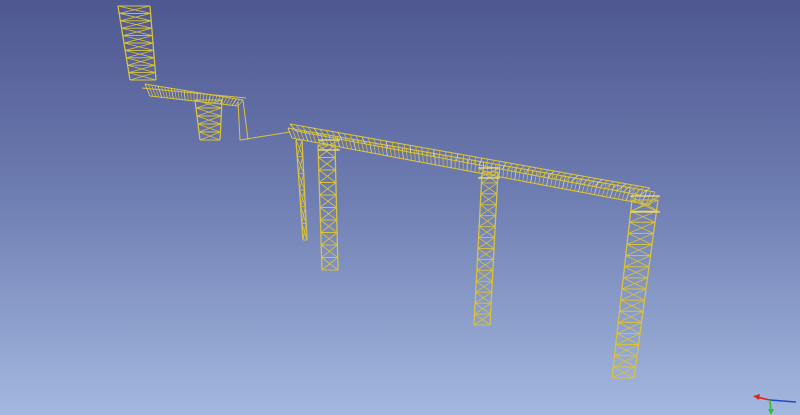 The height and width of the screenshot is (415, 800). I want to click on walkway-elbow, so click(264, 120).